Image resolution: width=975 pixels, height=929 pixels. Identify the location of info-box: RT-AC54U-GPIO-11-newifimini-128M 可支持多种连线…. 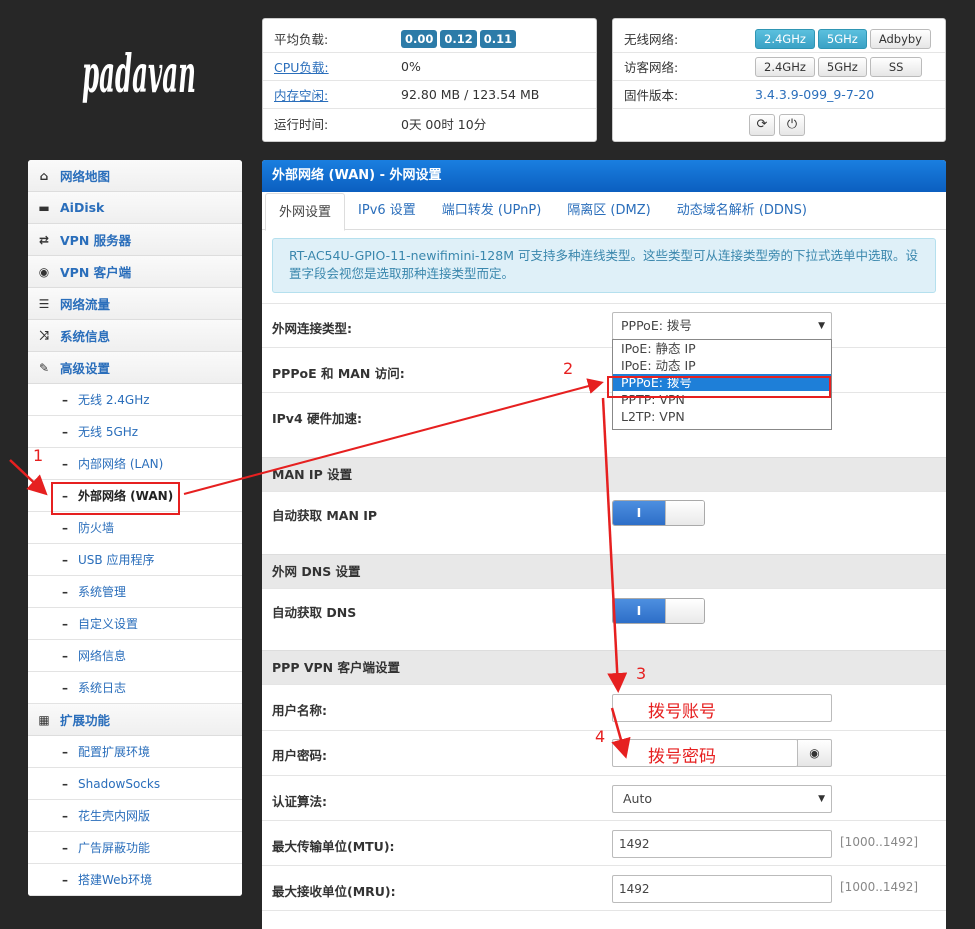
(604, 265).